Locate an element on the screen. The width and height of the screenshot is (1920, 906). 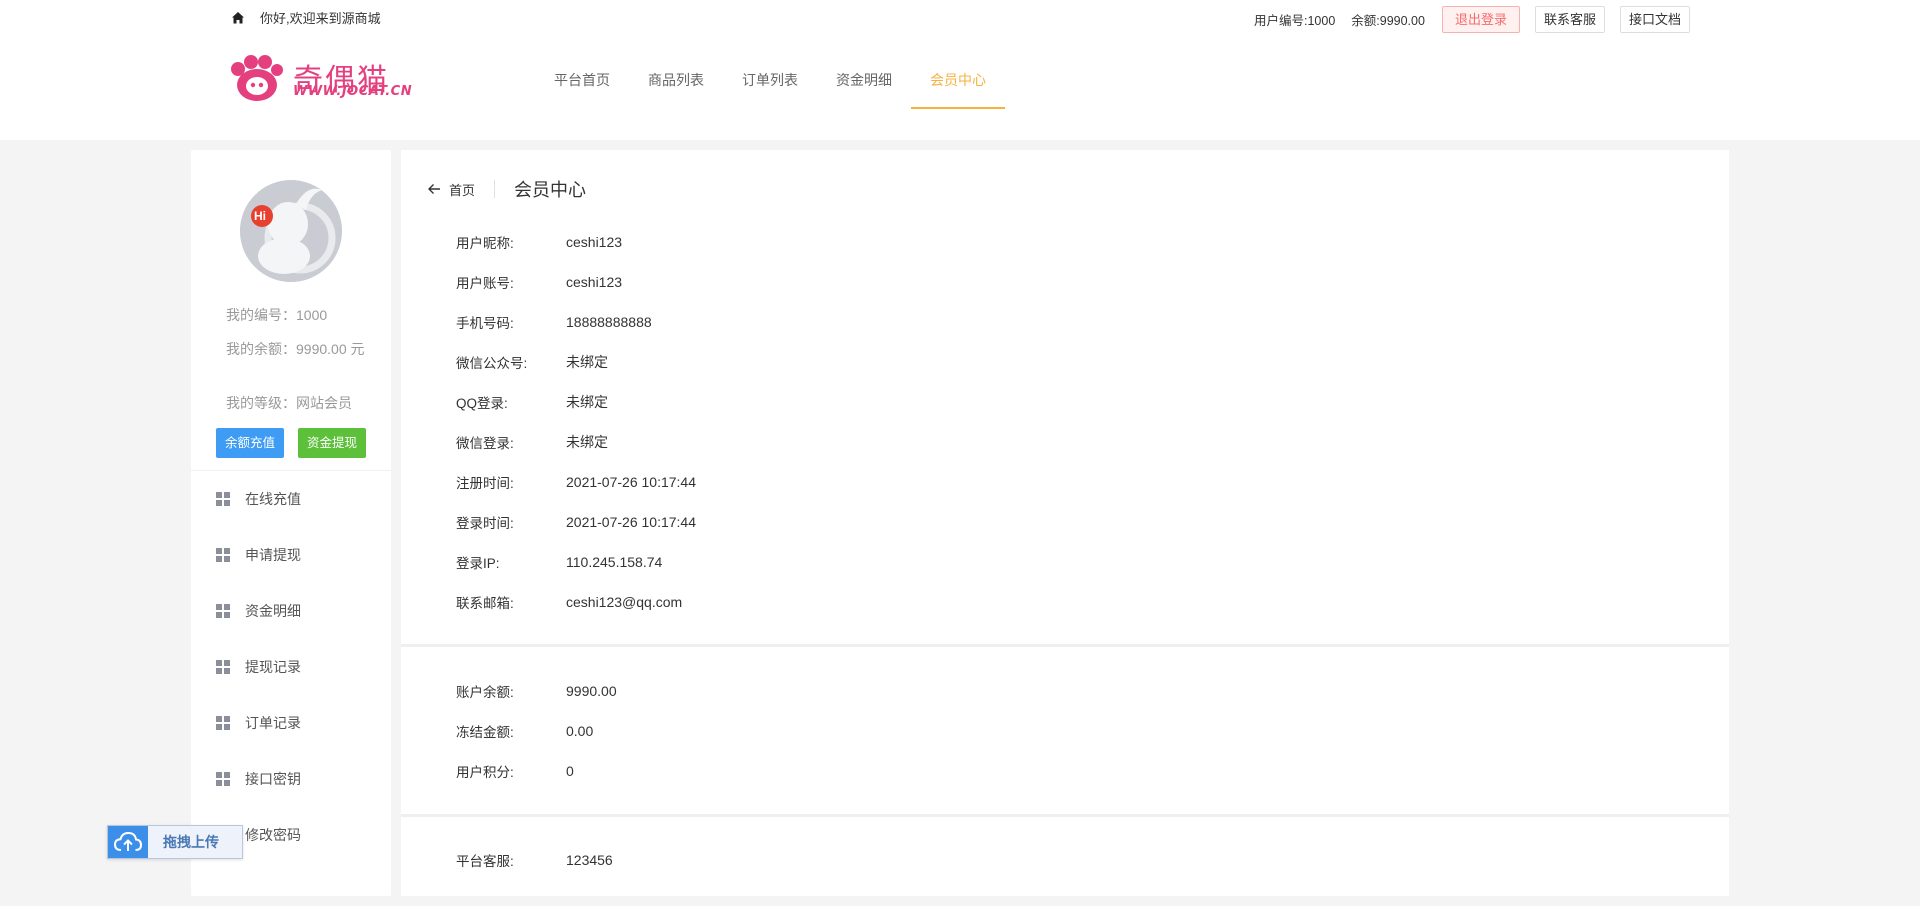
info-label: 微信公众号: is located at coordinates (492, 363).